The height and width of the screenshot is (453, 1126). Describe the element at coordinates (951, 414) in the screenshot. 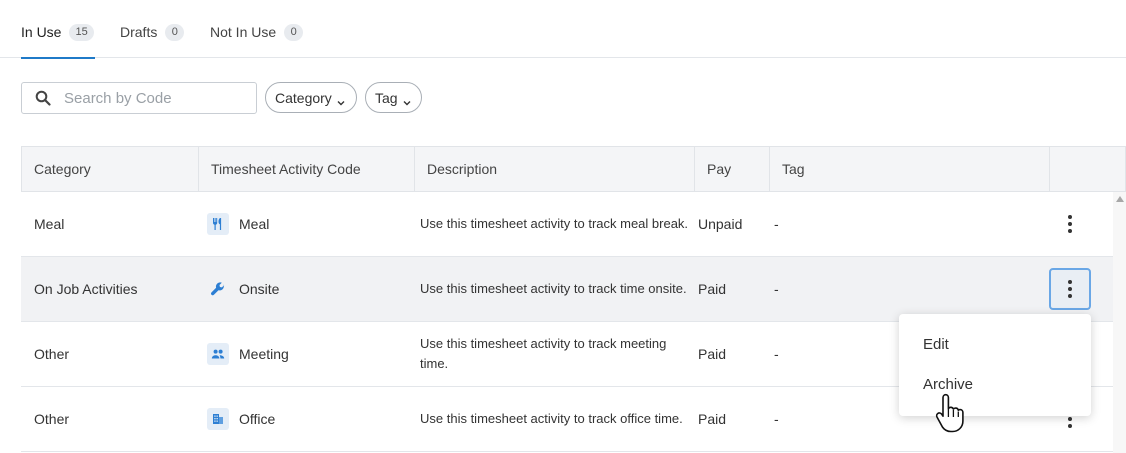

I see `hand-pointer-cursor-icon` at that location.